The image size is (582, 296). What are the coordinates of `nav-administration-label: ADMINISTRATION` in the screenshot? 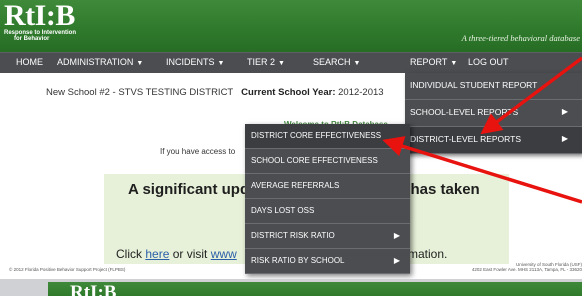 It's located at (95, 62).